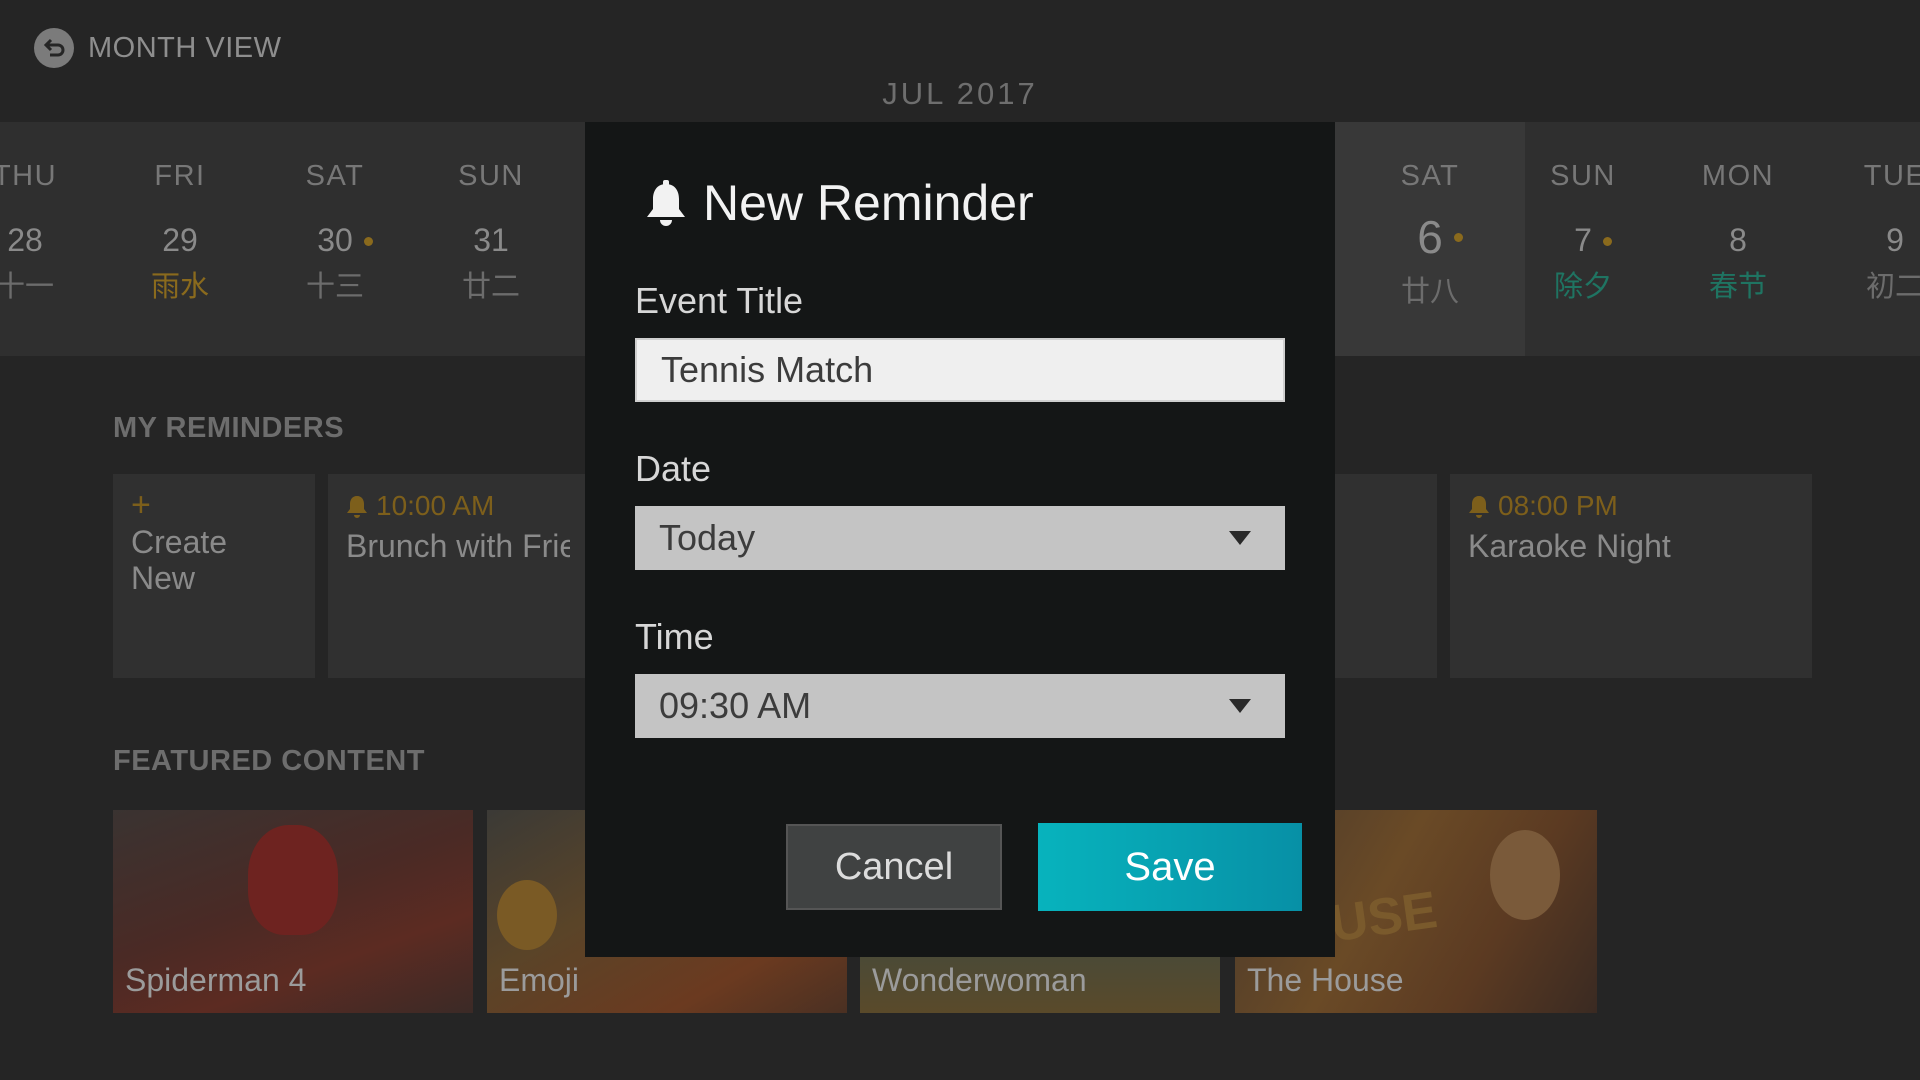  I want to click on reminder-card, so click(1386, 576).